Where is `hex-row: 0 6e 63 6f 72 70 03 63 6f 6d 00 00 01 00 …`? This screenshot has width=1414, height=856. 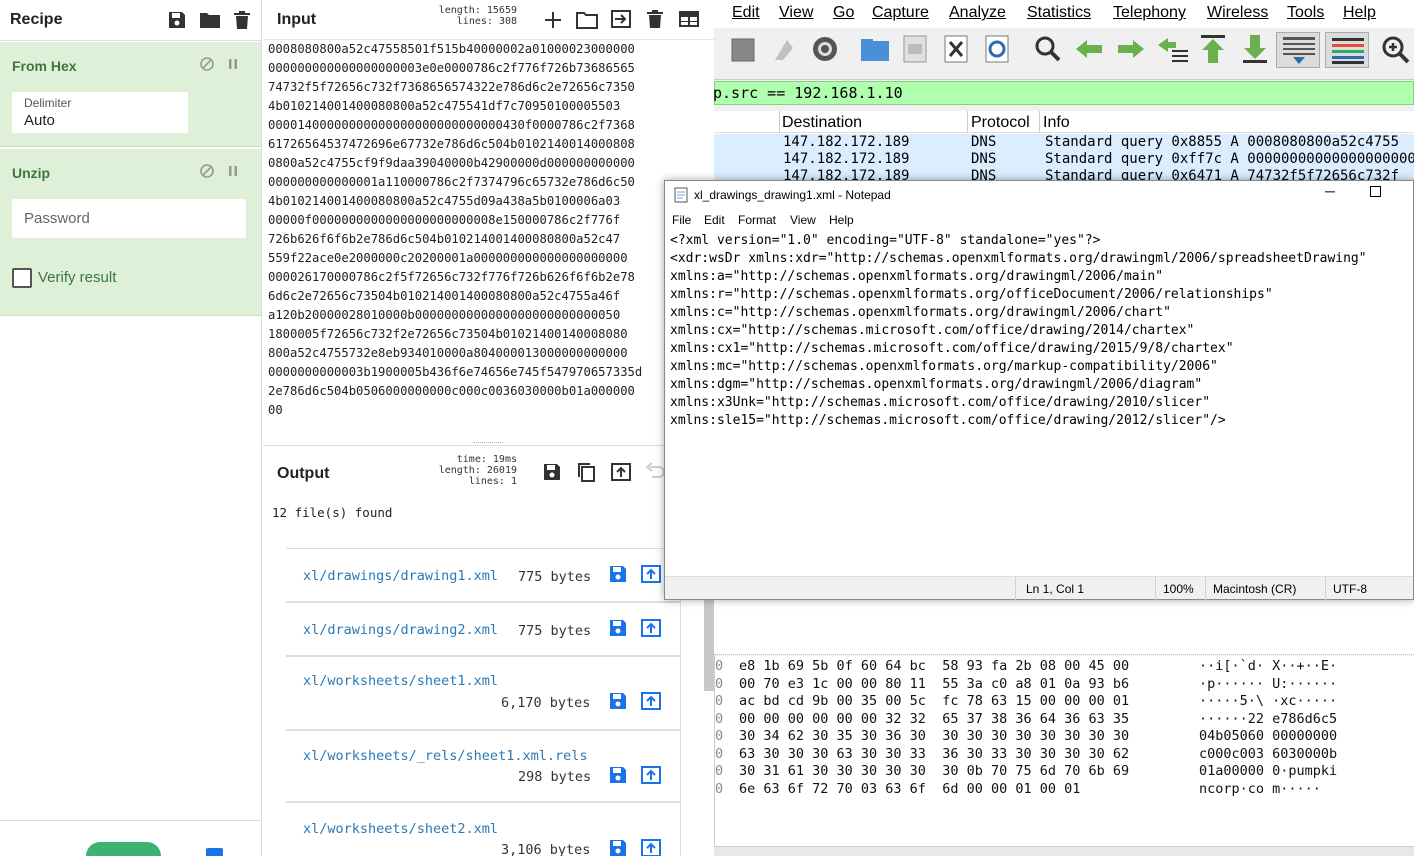 hex-row: 0 6e 63 6f 72 70 03 63 6f 6d 00 00 01 00 … is located at coordinates (1064, 790).